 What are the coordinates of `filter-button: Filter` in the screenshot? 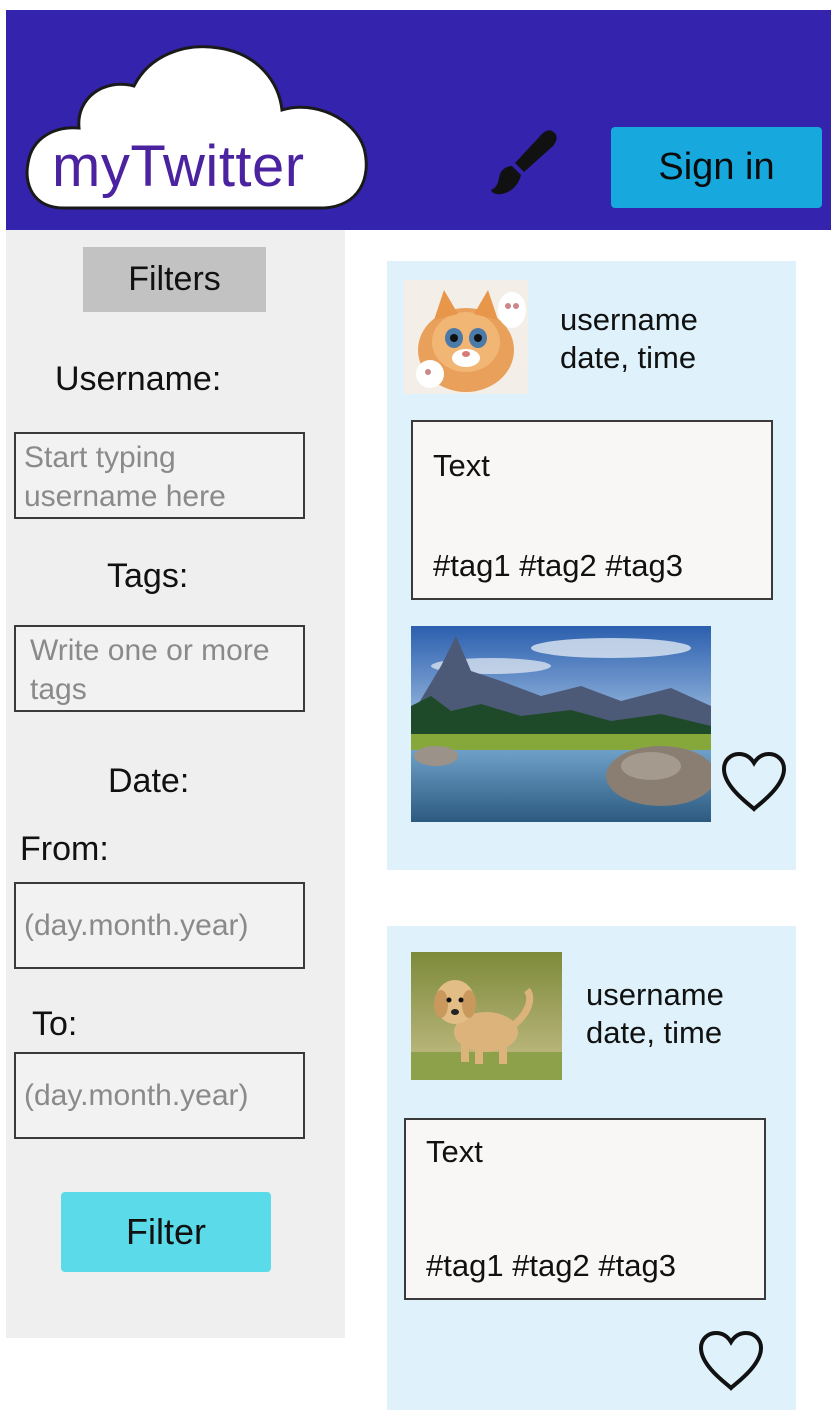 It's located at (166, 1232).